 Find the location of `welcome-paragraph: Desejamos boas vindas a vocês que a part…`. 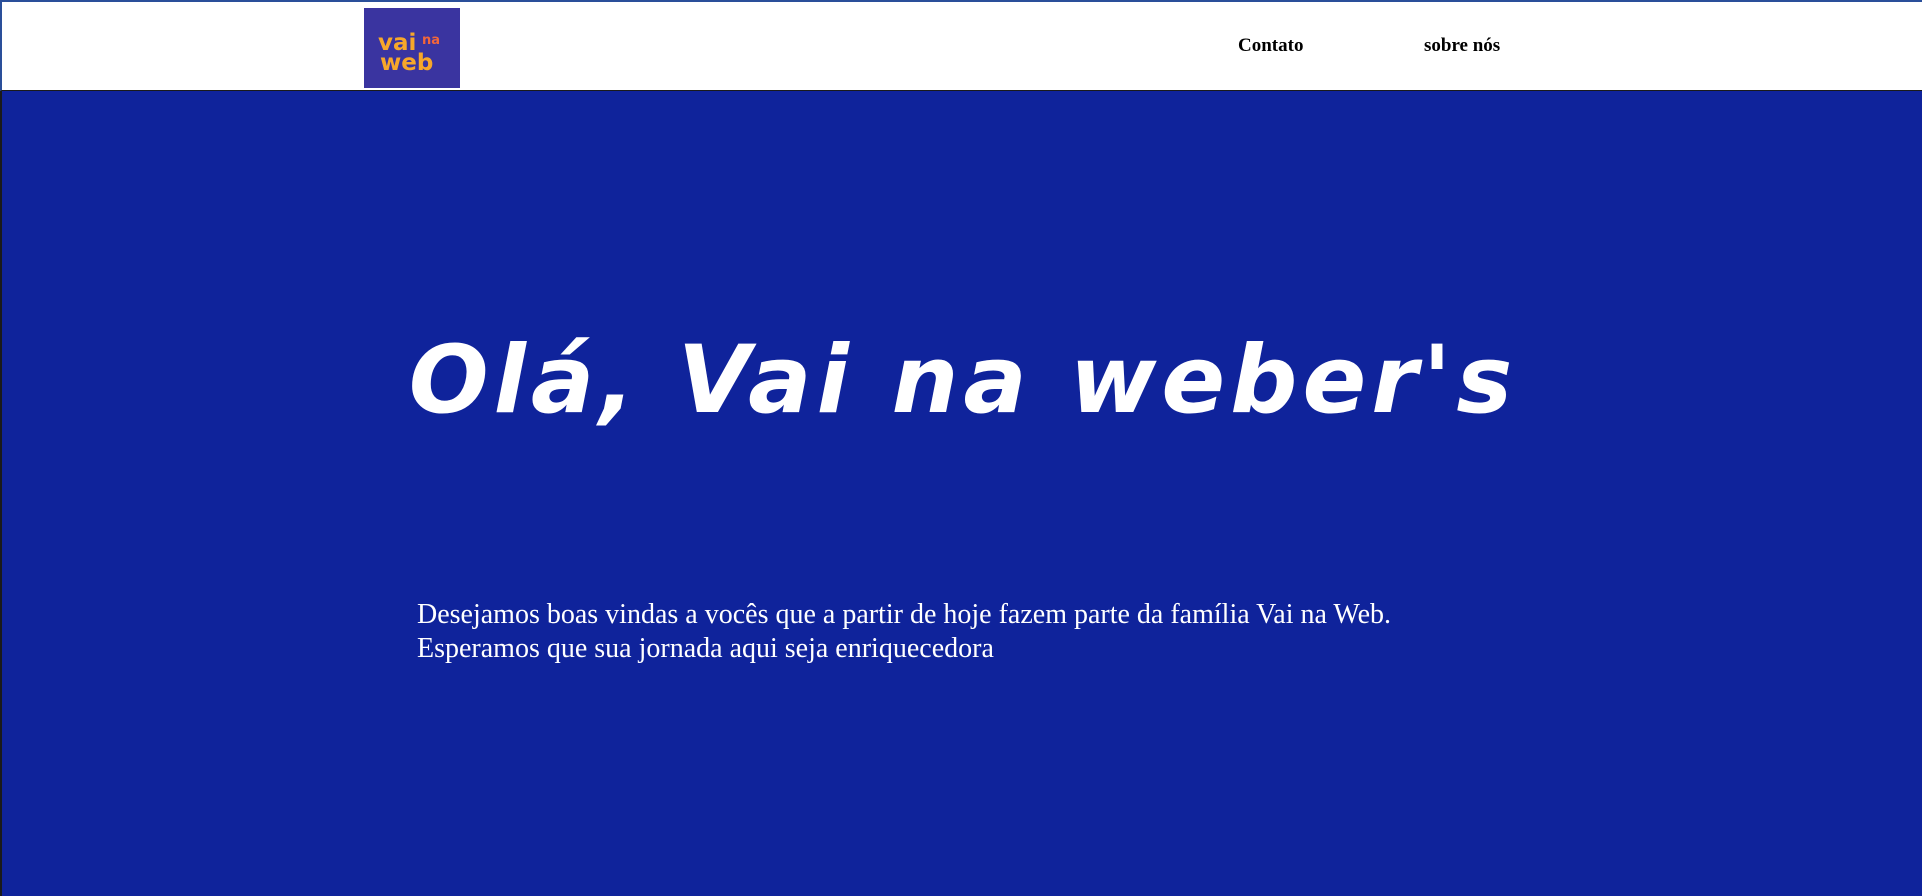

welcome-paragraph: Desejamos boas vindas a vocês que a part… is located at coordinates (904, 632).